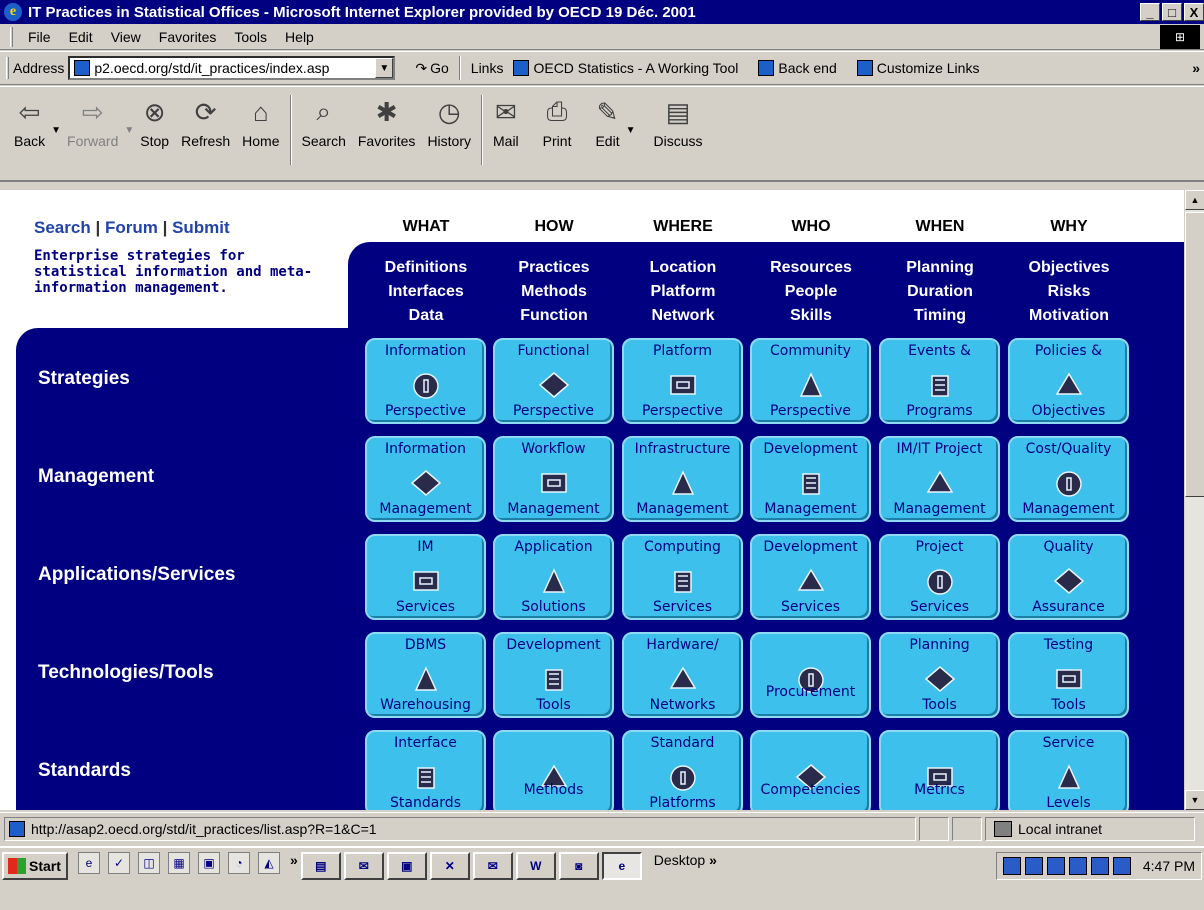 The width and height of the screenshot is (1204, 910). I want to click on tile-bottom-label: Perspective, so click(810, 411).